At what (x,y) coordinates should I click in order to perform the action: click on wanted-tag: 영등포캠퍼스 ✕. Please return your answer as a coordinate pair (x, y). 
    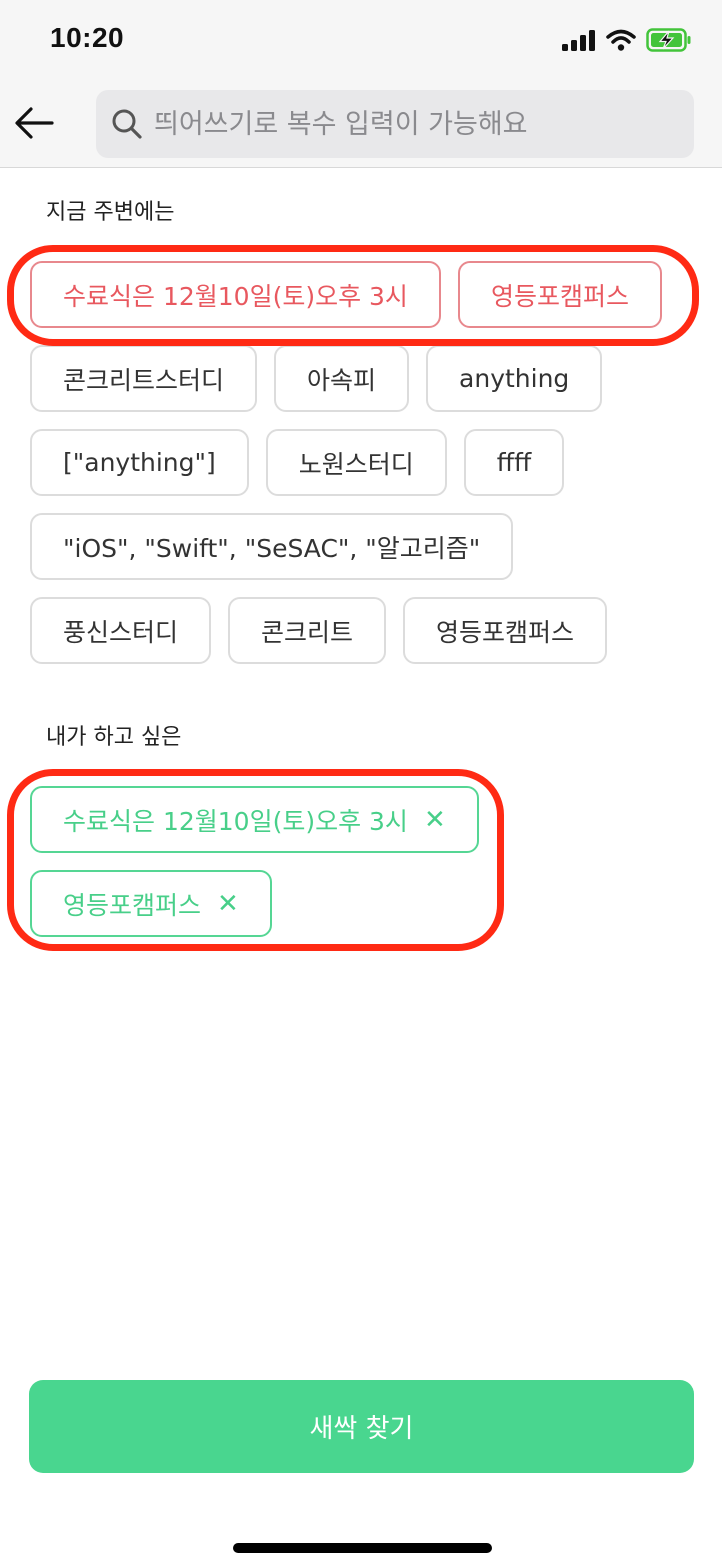
    Looking at the image, I should click on (151, 903).